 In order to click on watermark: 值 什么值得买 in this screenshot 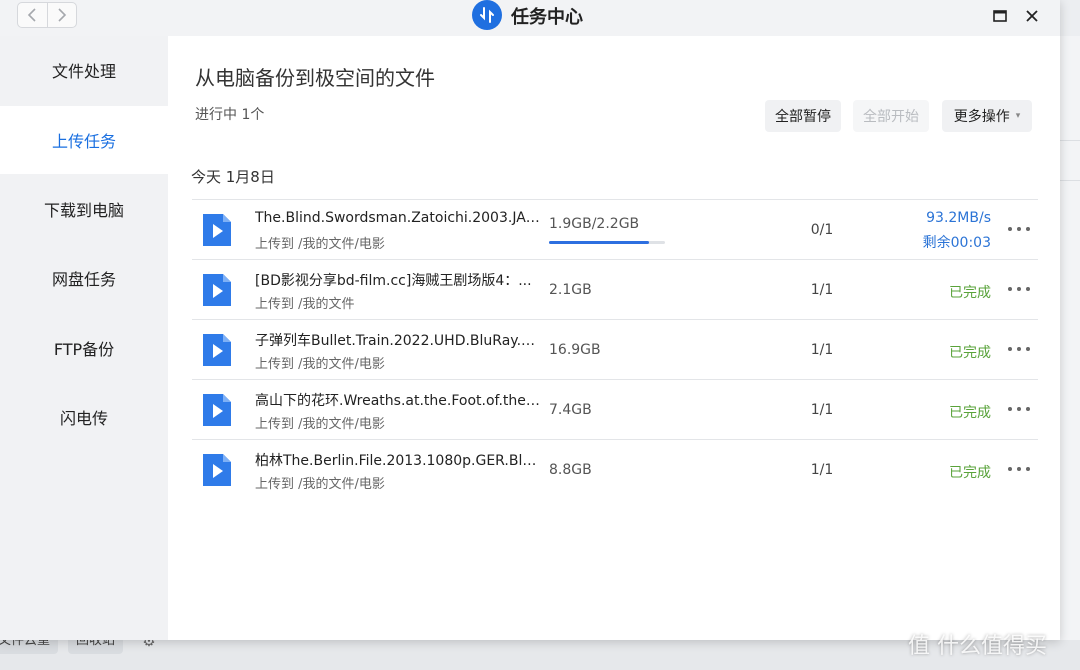, I will do `click(977, 646)`.